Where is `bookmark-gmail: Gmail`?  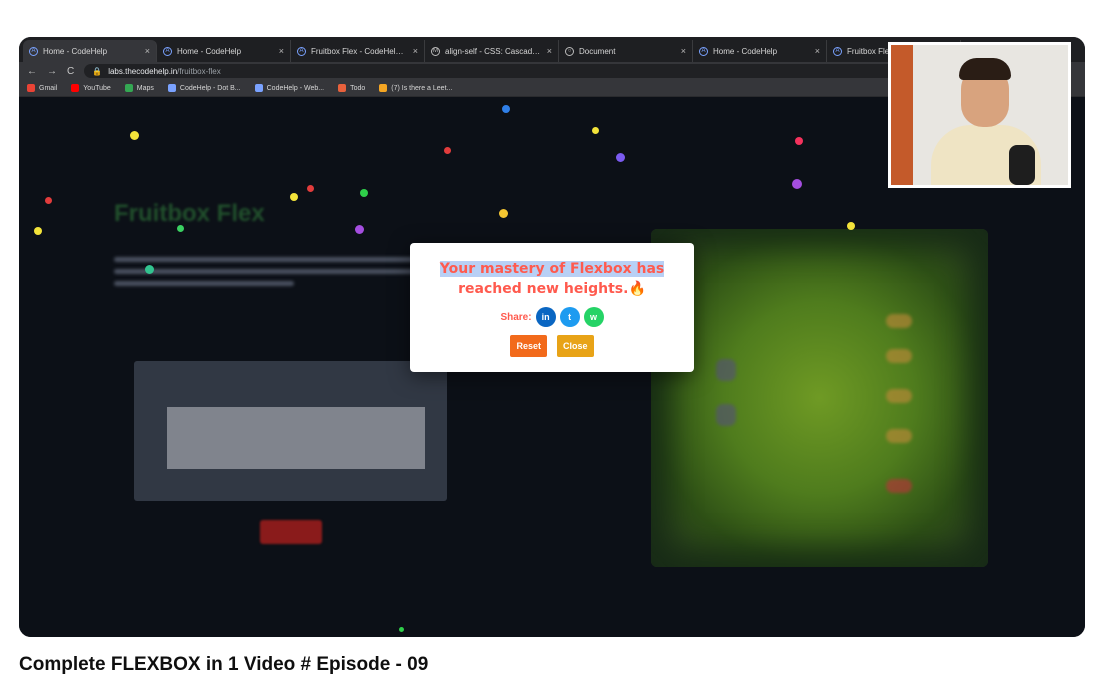 bookmark-gmail: Gmail is located at coordinates (42, 88).